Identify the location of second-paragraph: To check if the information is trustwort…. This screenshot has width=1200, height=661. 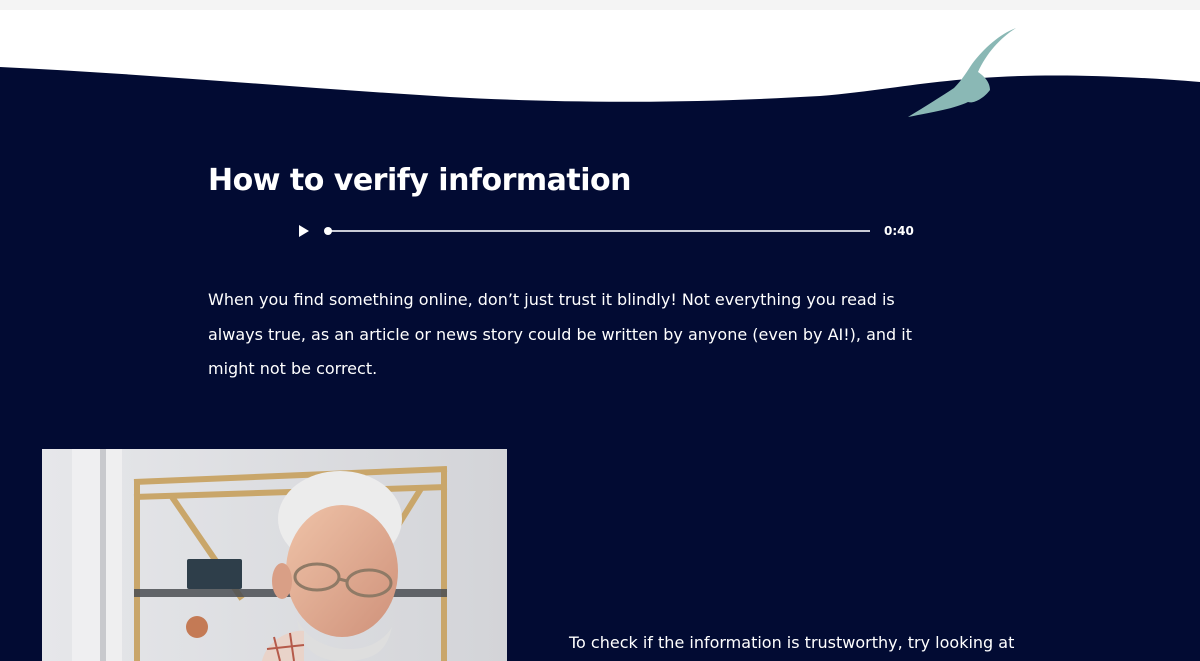
(792, 642).